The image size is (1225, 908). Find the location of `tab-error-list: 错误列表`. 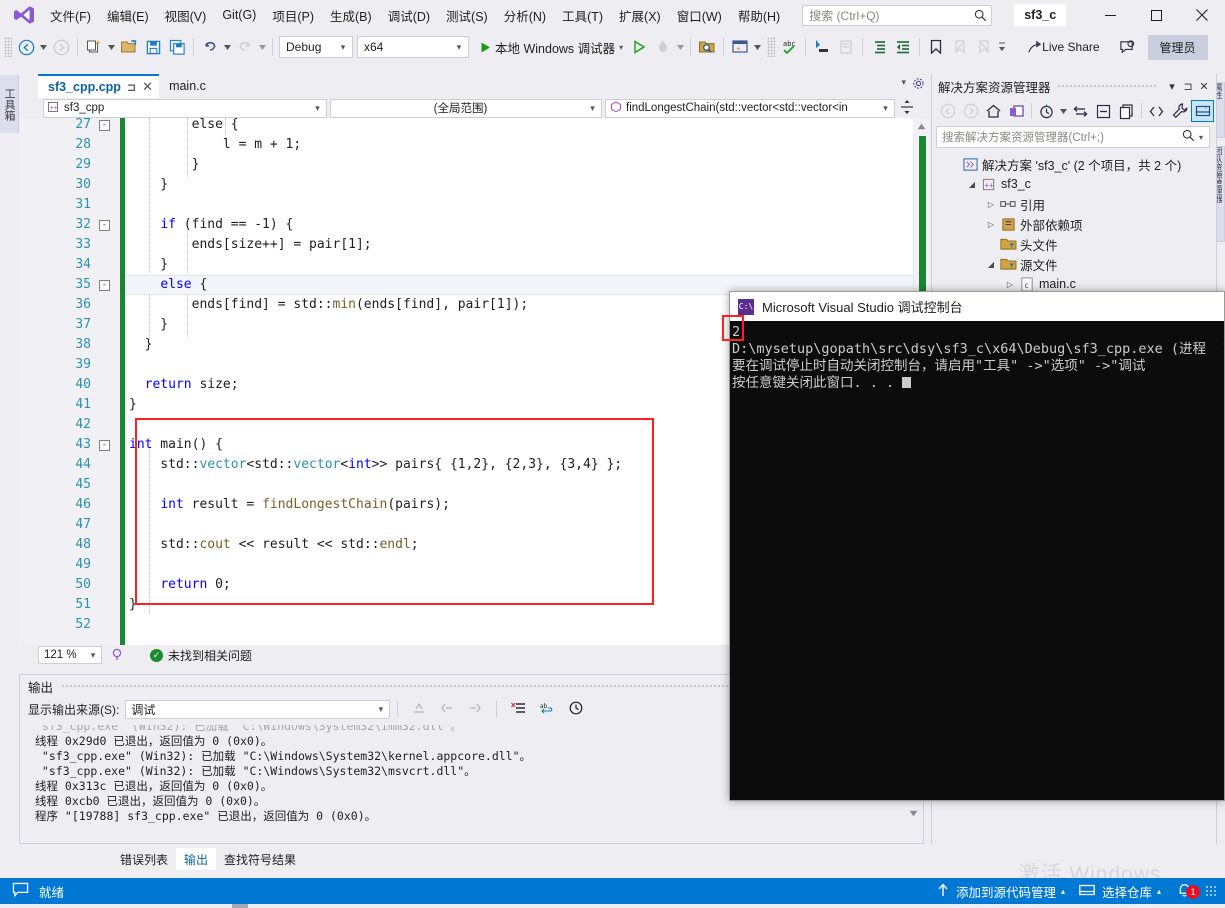

tab-error-list: 错误列表 is located at coordinates (144, 859).